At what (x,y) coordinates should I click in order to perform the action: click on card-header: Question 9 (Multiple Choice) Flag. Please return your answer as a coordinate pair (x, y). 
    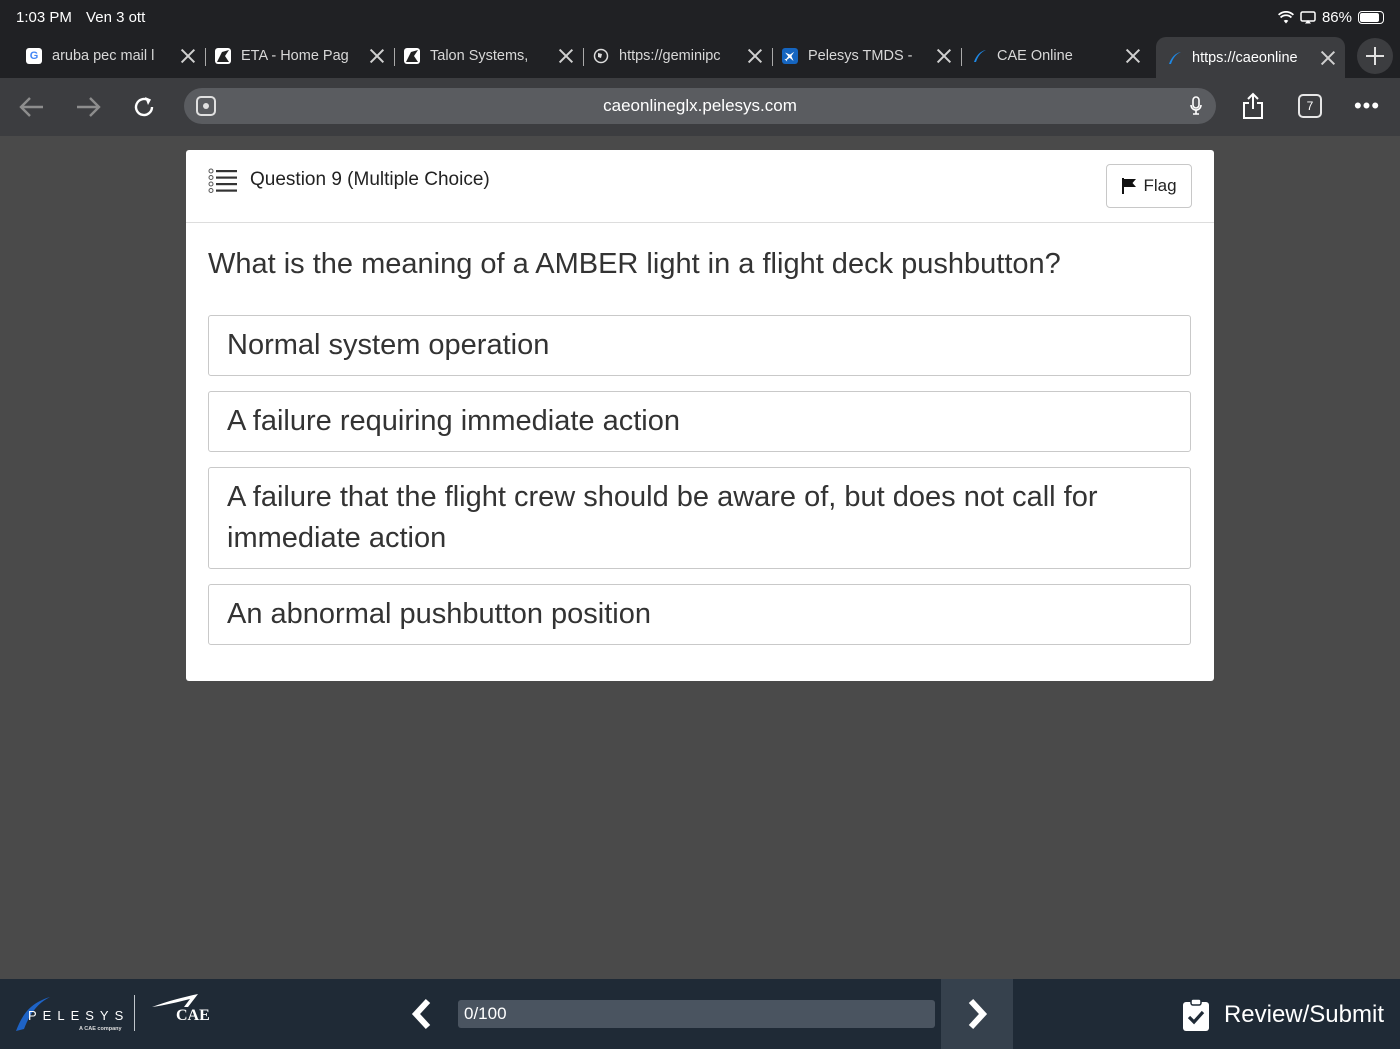
    Looking at the image, I should click on (700, 186).